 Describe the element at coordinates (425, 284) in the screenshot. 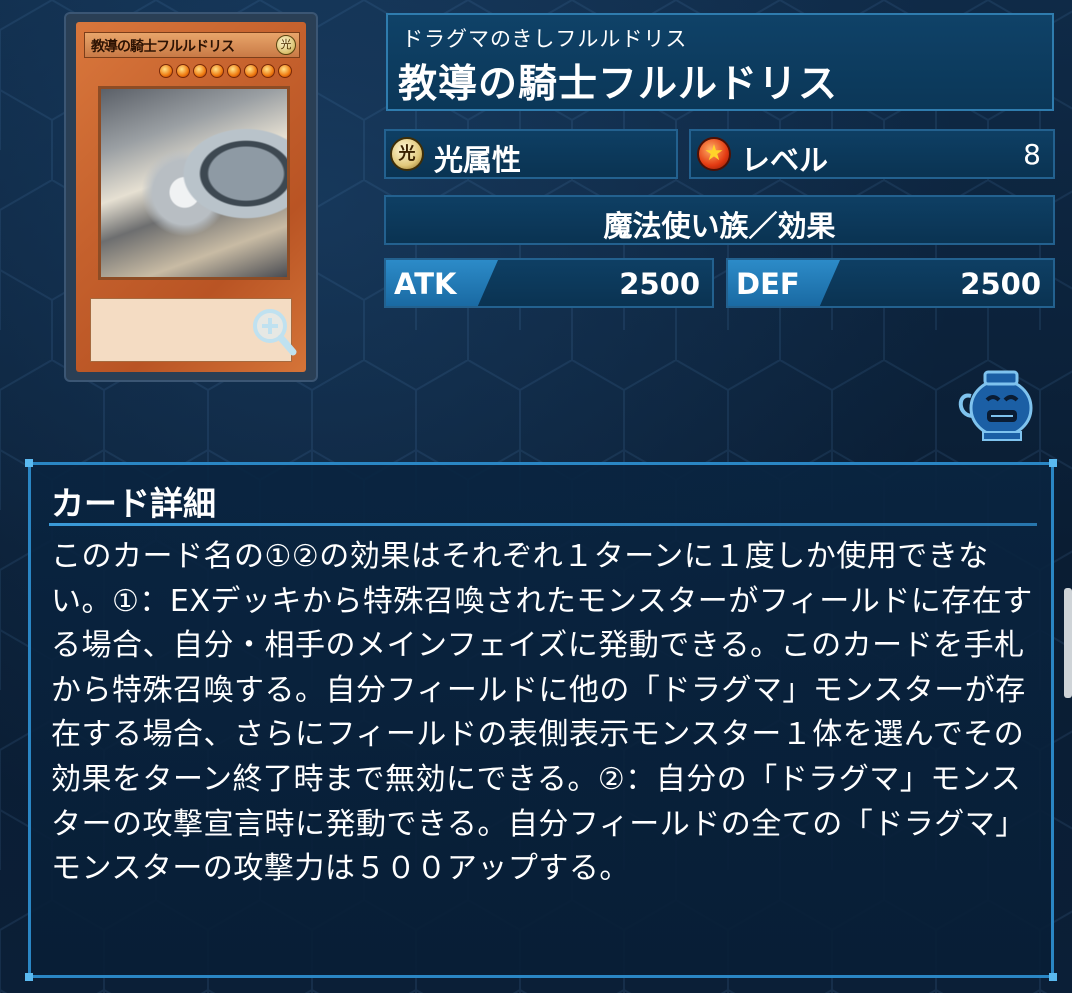

I see `atk-label: ATK` at that location.